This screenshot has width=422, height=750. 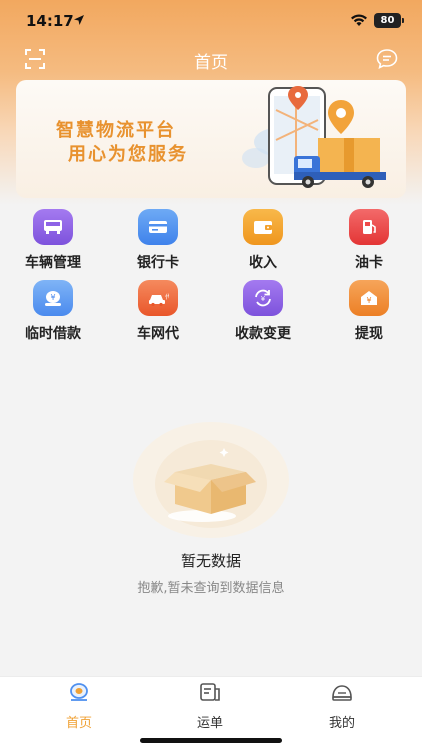 I want to click on feature-label: 收入, so click(x=263, y=263).